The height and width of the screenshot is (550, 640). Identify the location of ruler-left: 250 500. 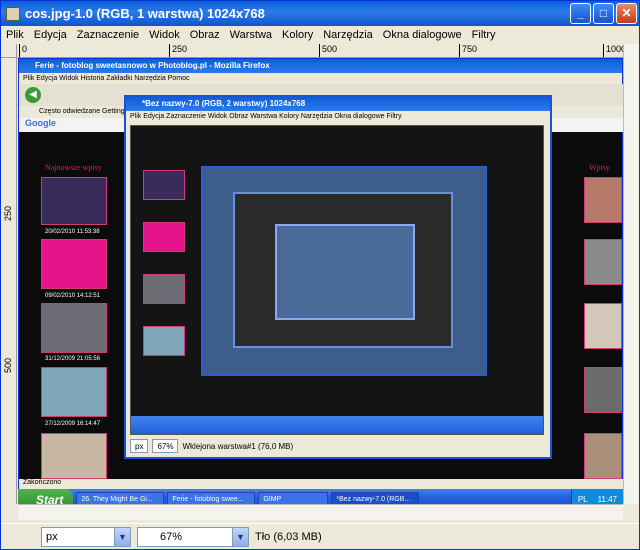
(9, 281).